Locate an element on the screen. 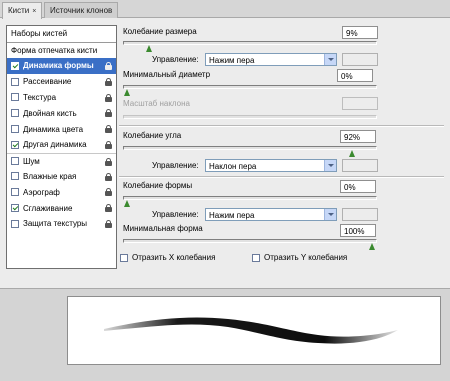 This screenshot has width=450, height=381. sidebar-item: Сглаживание is located at coordinates (61, 208).